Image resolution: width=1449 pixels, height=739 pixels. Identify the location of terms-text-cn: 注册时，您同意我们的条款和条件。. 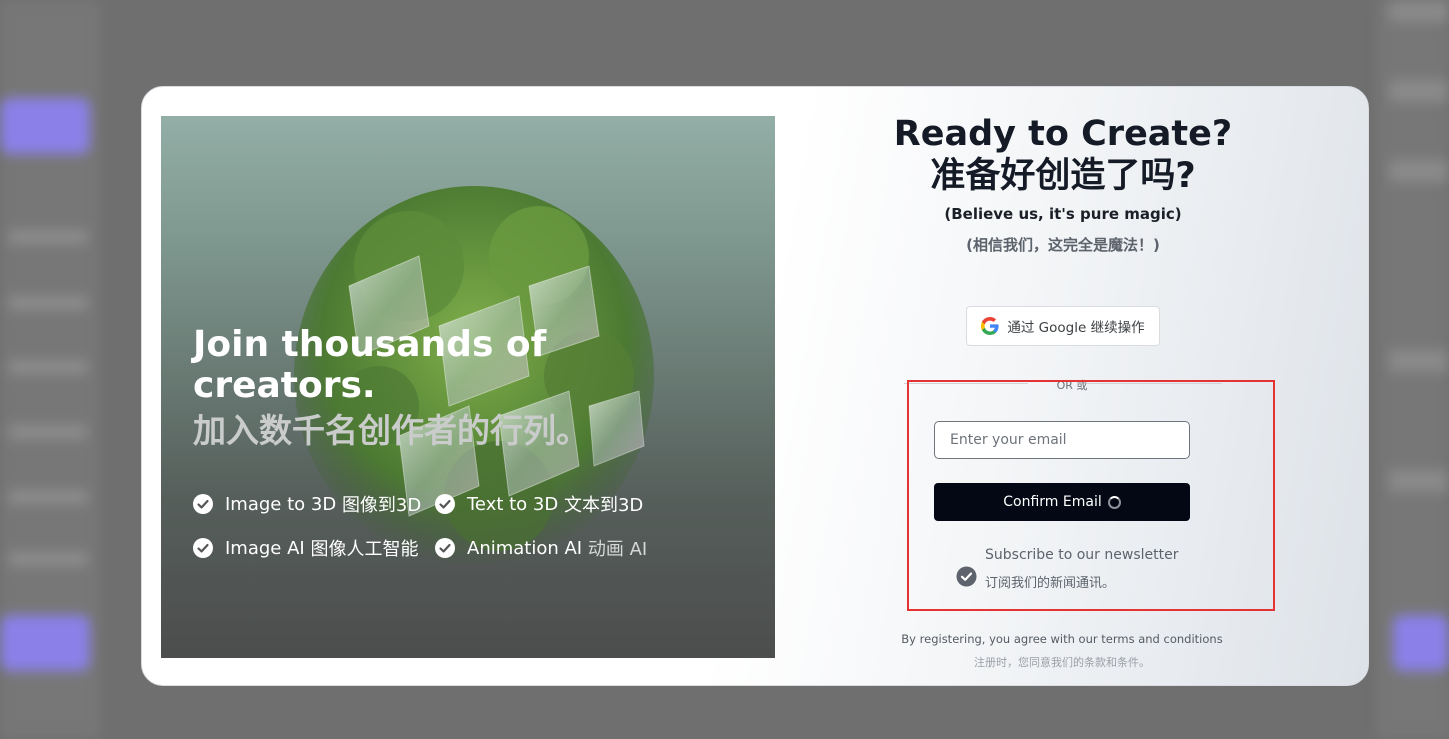
(1062, 662).